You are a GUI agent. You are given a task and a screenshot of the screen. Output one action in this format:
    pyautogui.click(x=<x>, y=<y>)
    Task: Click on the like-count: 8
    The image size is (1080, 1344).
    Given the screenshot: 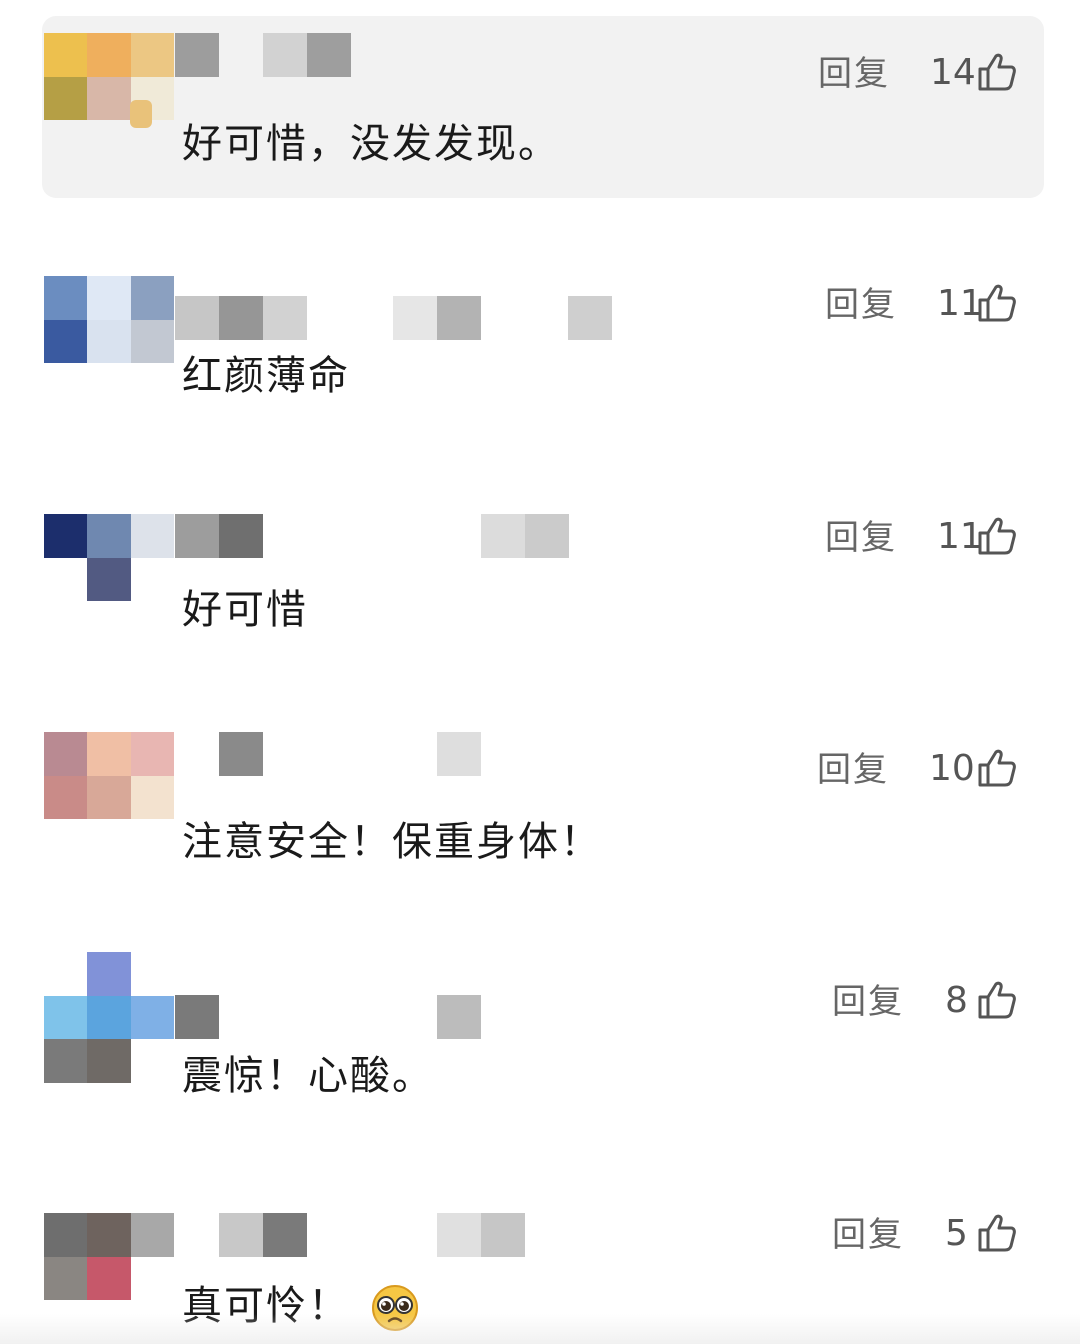 What is the action you would take?
    pyautogui.click(x=956, y=1000)
    